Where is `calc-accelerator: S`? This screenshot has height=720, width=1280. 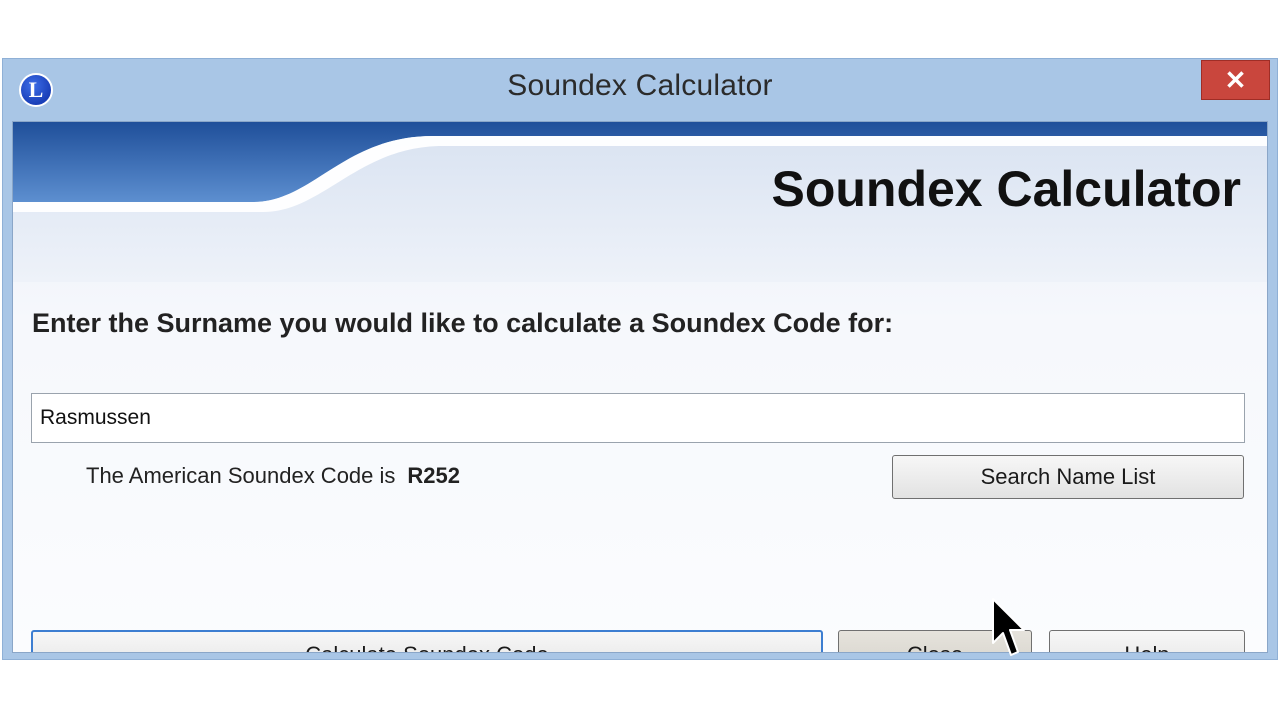 calc-accelerator: S is located at coordinates (410, 647).